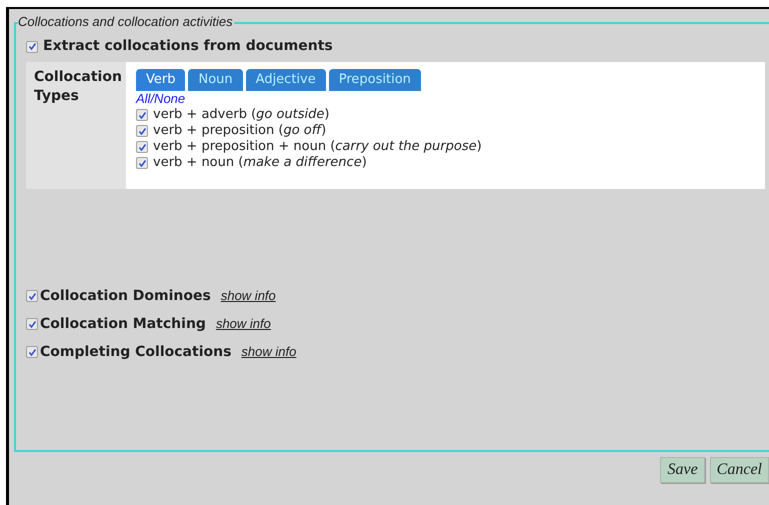 Image resolution: width=769 pixels, height=505 pixels. What do you see at coordinates (260, 163) in the screenshot?
I see `collocation-type-label: verb + noun (make a difference)` at bounding box center [260, 163].